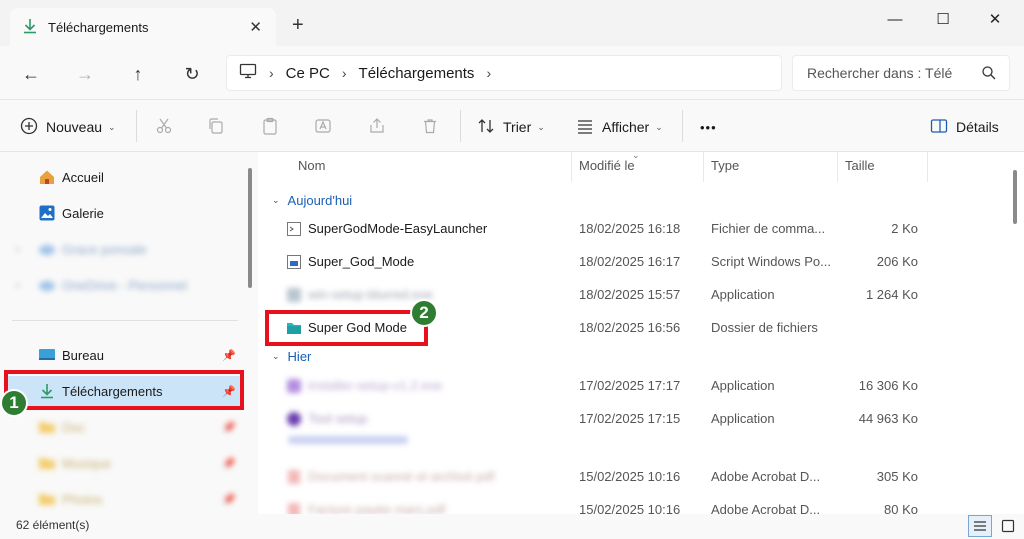  I want to click on close-window-button: ✕, so click(995, 19).